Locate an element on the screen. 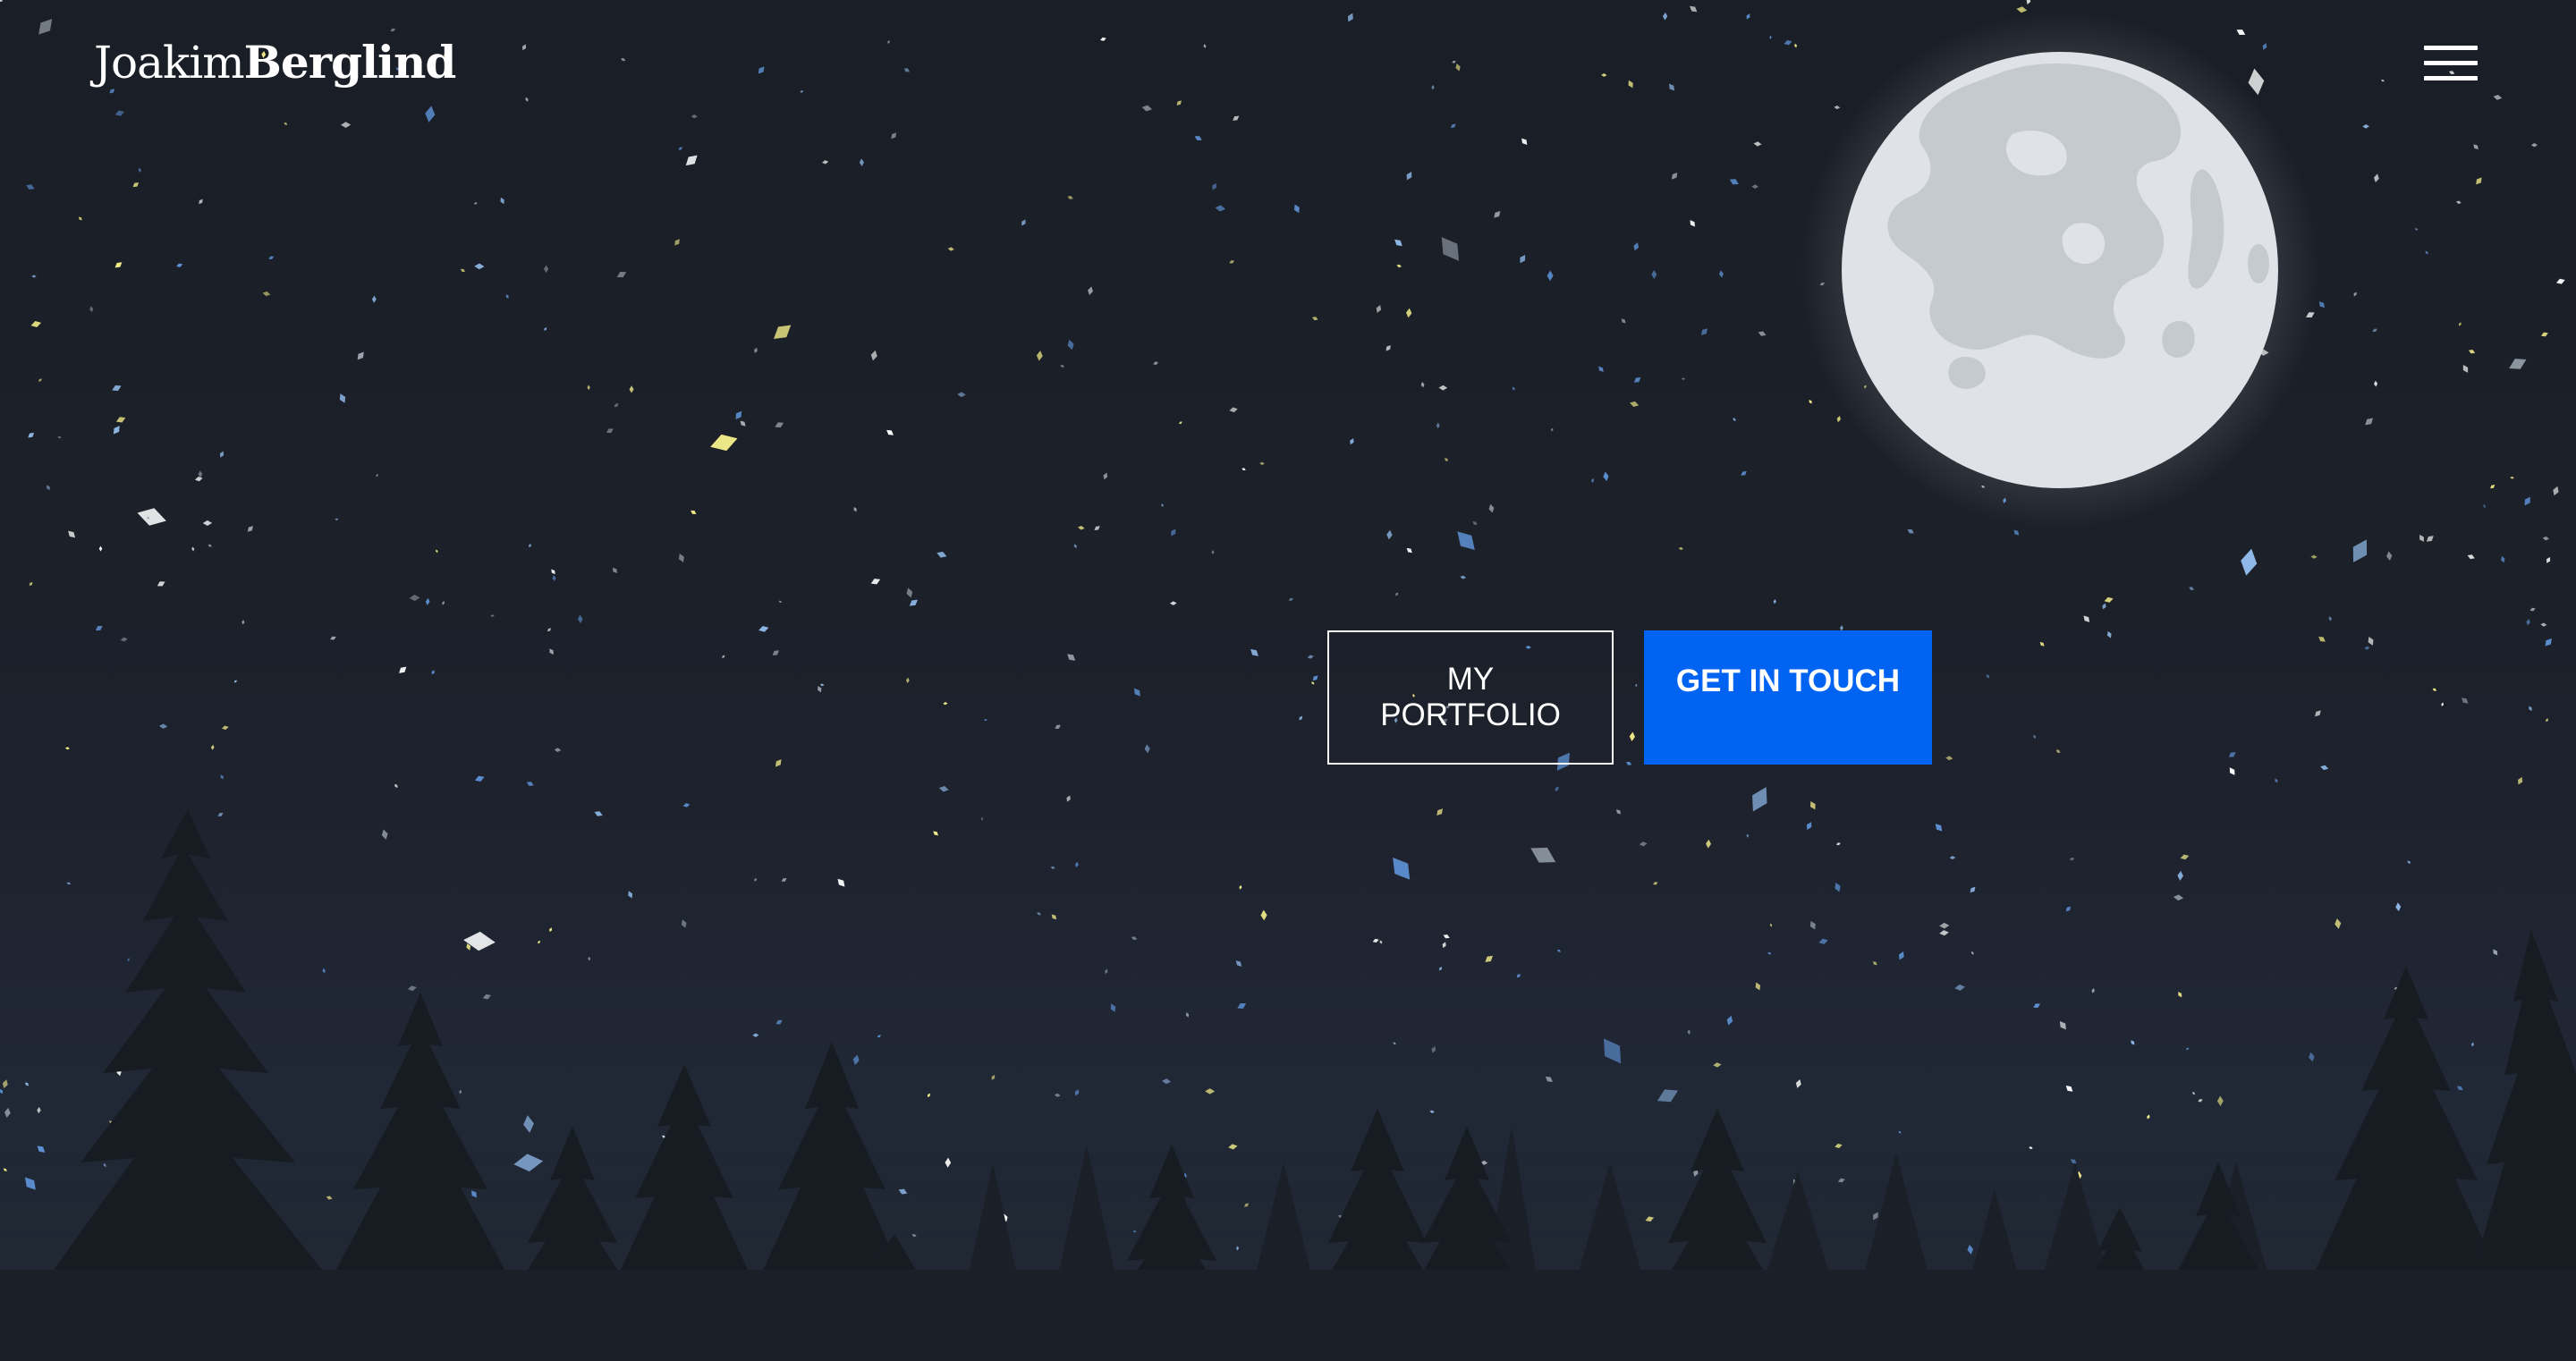  my-portfolio-label: MY PORTFOLIO is located at coordinates (1470, 697).